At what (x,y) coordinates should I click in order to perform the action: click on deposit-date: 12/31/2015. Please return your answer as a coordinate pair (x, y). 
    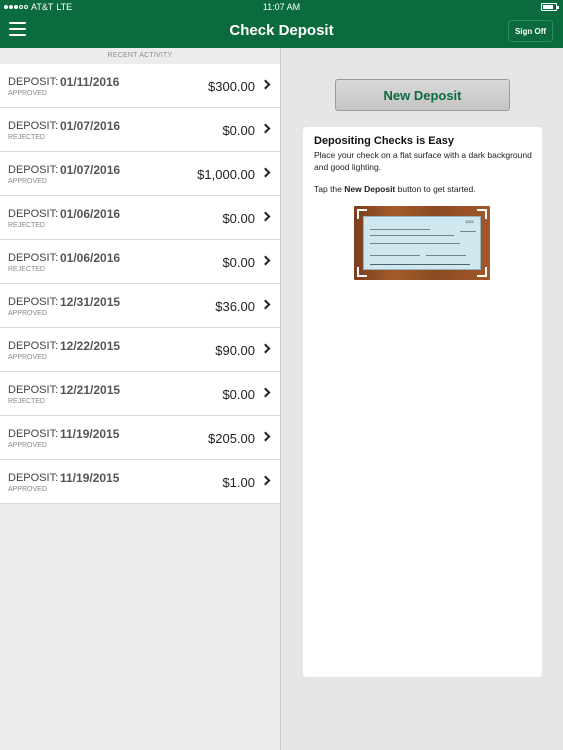
    Looking at the image, I should click on (90, 302).